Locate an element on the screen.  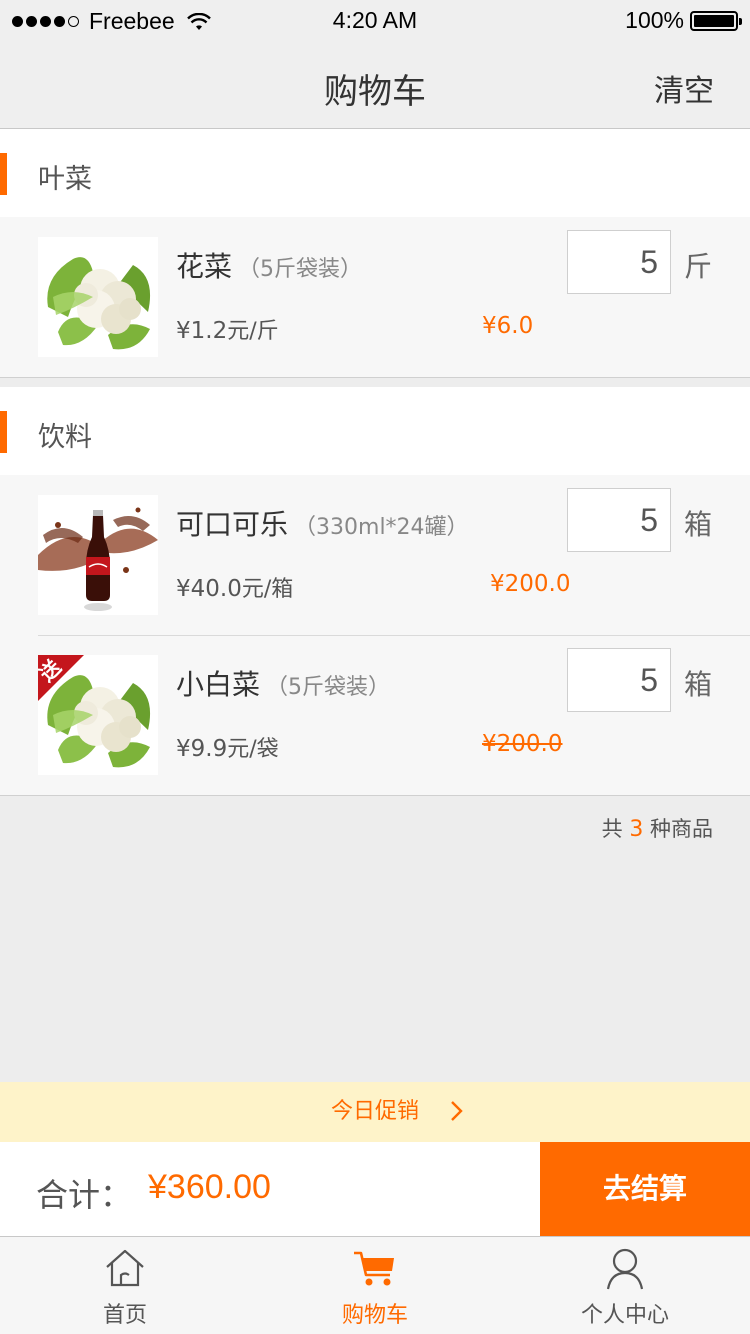
unit-price-value: ¥1.2 is located at coordinates (202, 331).